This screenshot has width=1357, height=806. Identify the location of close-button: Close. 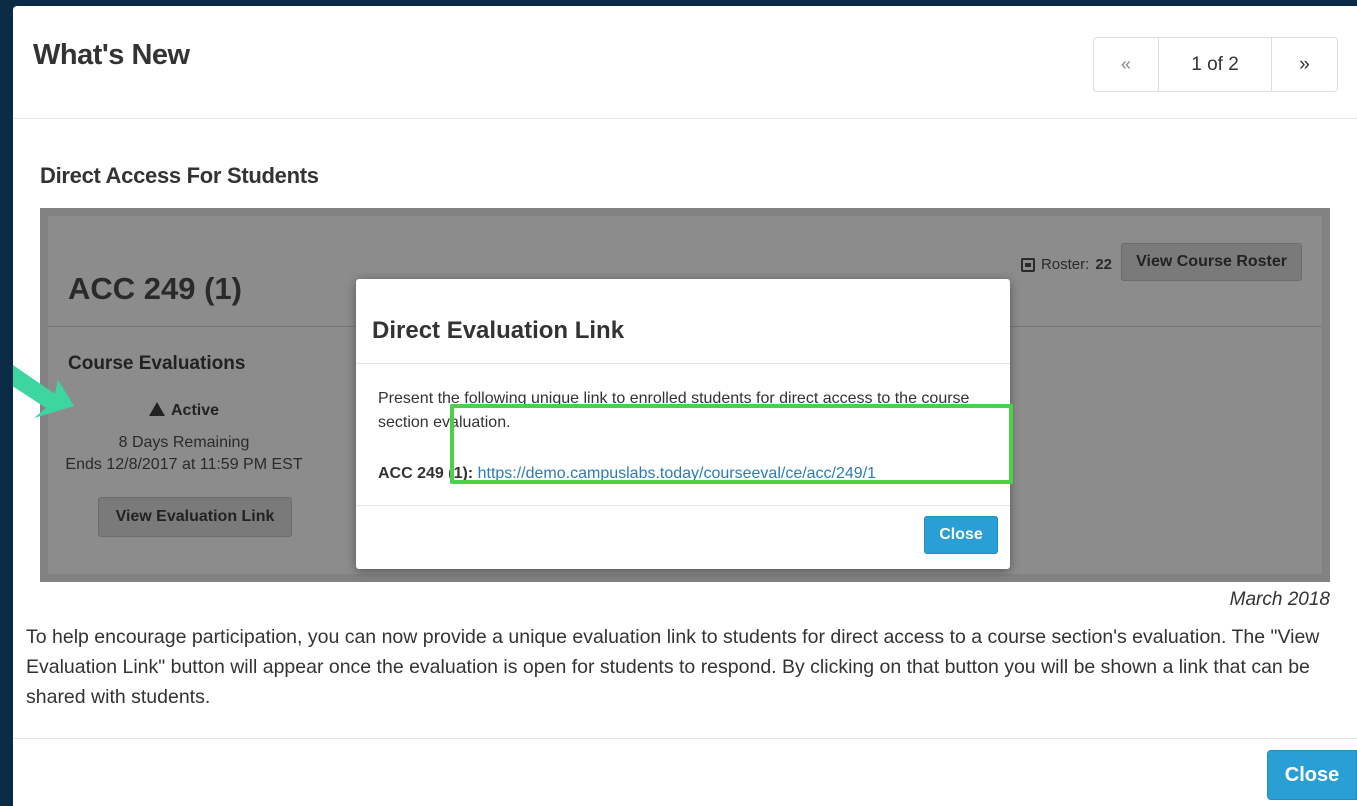
(1312, 775).